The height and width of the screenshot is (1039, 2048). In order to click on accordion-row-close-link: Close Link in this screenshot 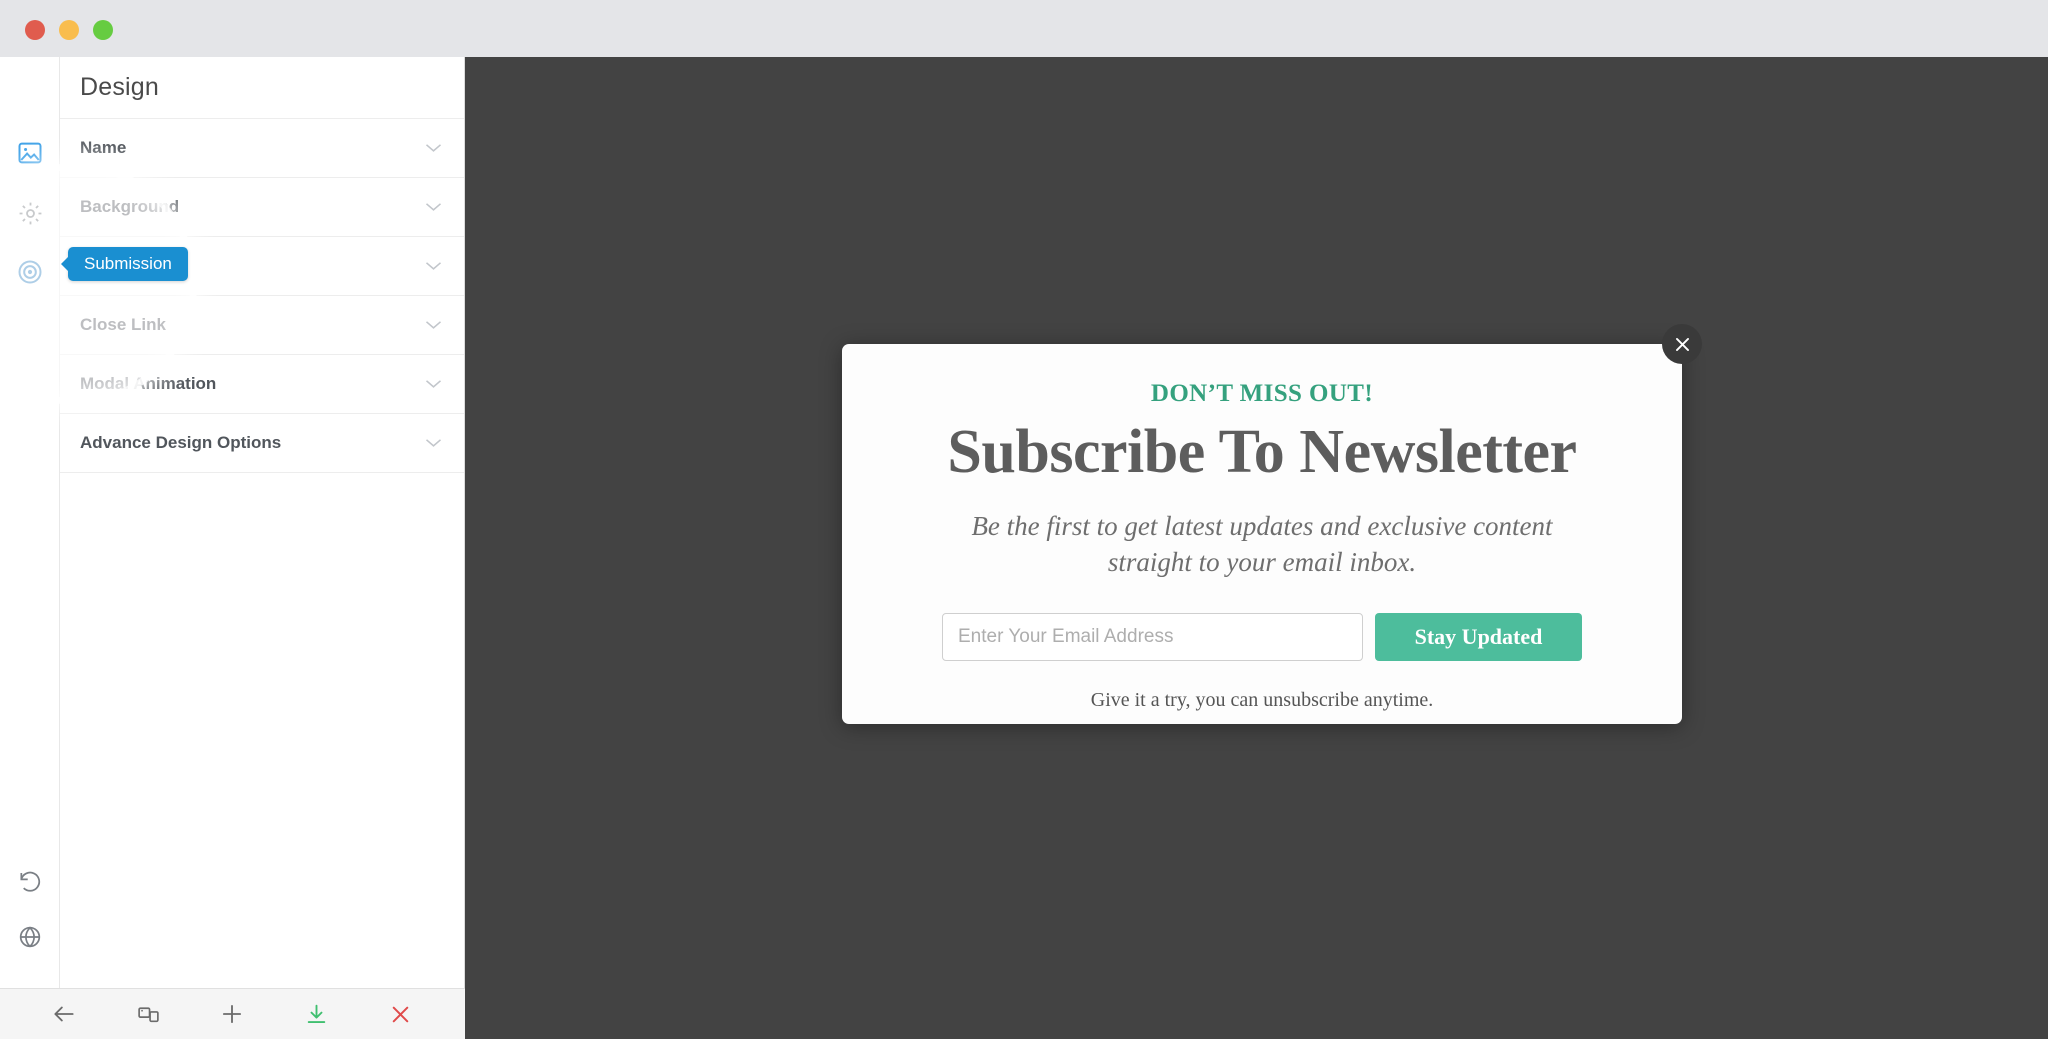, I will do `click(262, 325)`.